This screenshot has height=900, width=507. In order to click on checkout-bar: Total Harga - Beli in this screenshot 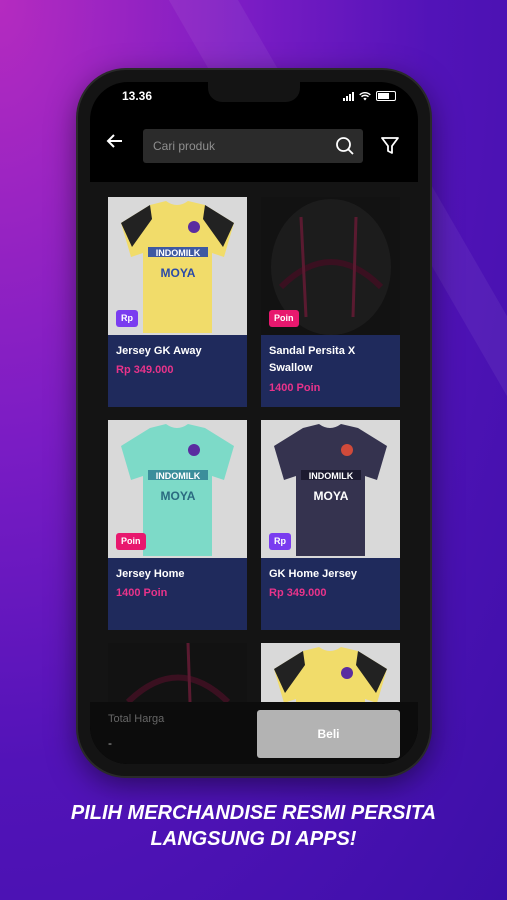, I will do `click(254, 733)`.